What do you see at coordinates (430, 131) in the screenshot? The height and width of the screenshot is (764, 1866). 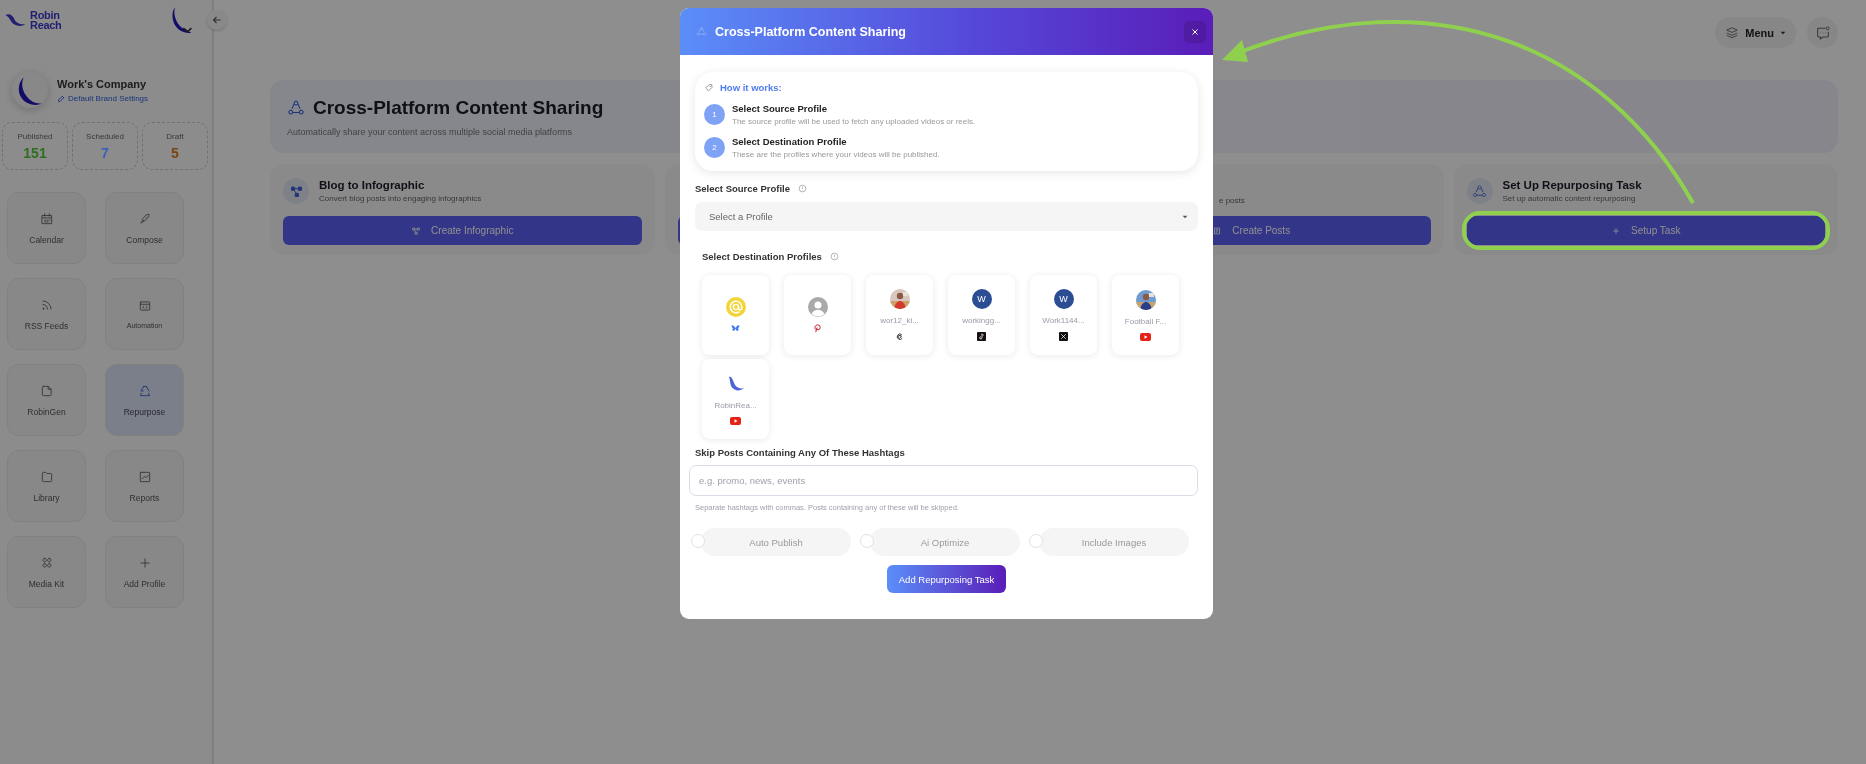 I see `hero-subtitle: Automatically share your content across multiple social media platforms` at bounding box center [430, 131].